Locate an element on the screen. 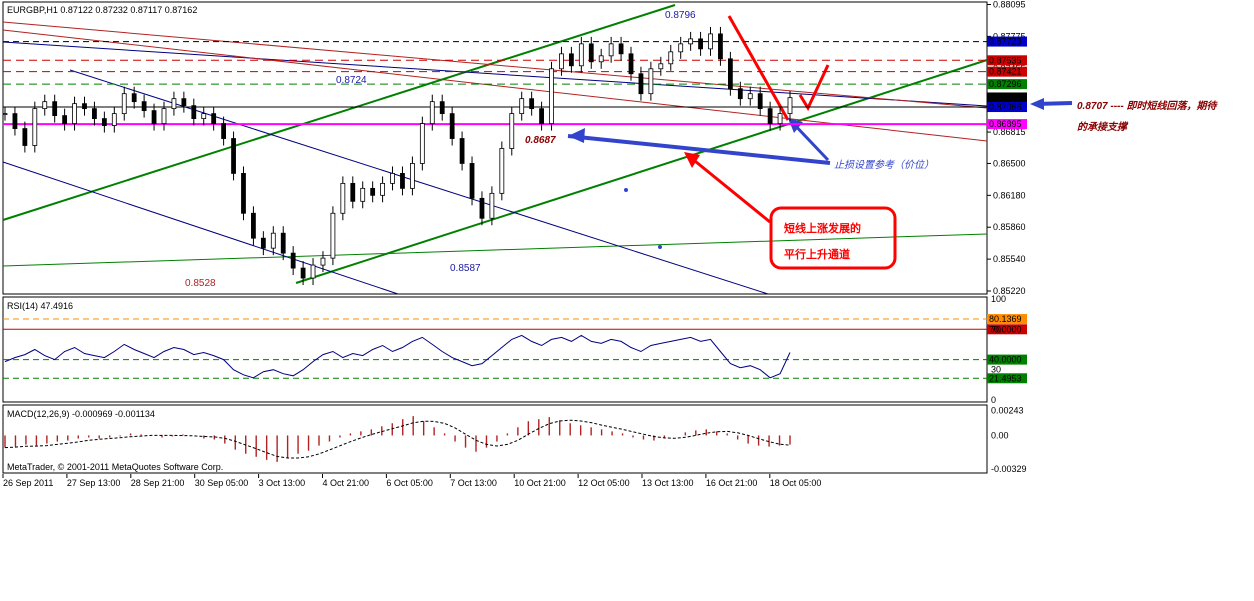 Image resolution: width=1254 pixels, height=601 pixels. time-tick-label: 30 Sep 05:00 is located at coordinates (222, 483).